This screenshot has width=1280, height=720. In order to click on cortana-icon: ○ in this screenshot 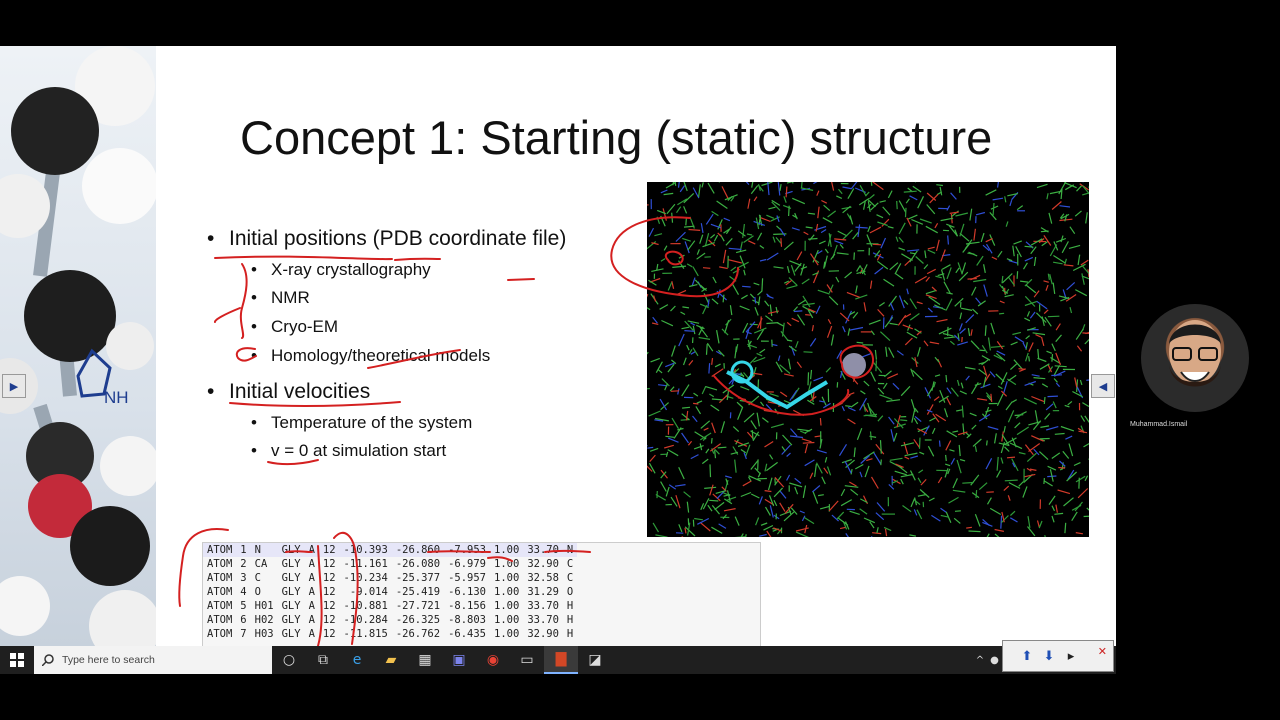, I will do `click(289, 660)`.